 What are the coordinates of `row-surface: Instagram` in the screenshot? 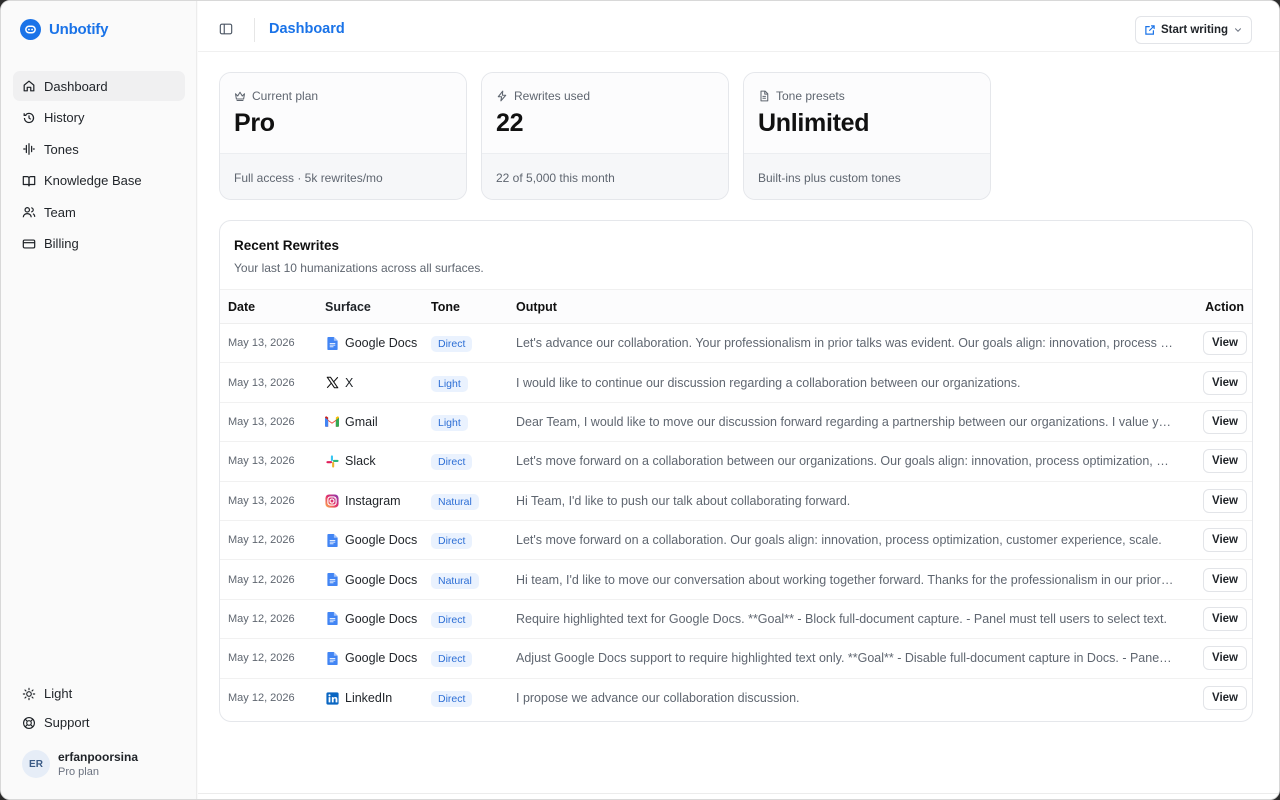 It's located at (378, 501).